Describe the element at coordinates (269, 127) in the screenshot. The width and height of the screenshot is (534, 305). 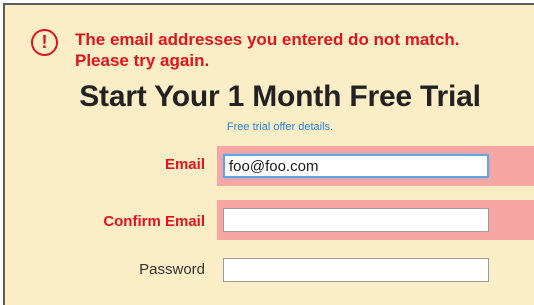
I see `offer-details-link: Free trial offer details.` at that location.